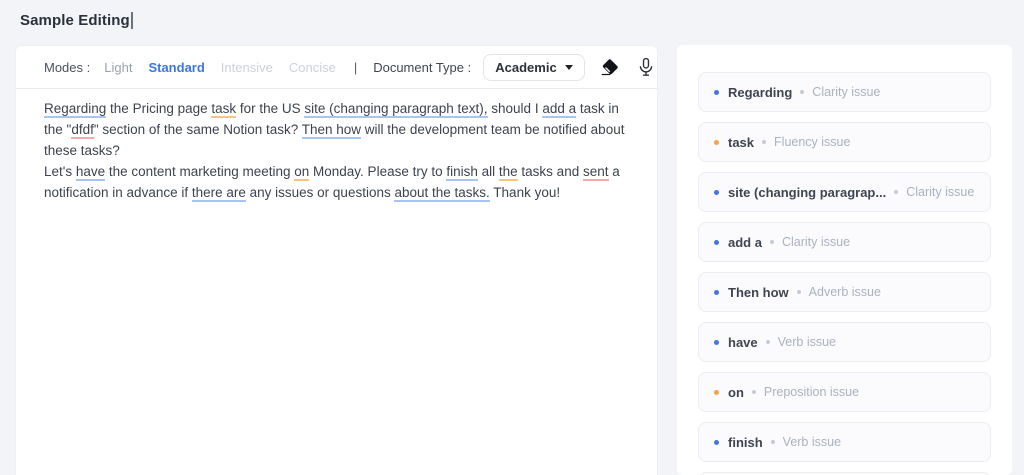 Image resolution: width=1024 pixels, height=475 pixels. Describe the element at coordinates (331, 130) in the screenshot. I see `underlined-text-blue: Then how` at that location.